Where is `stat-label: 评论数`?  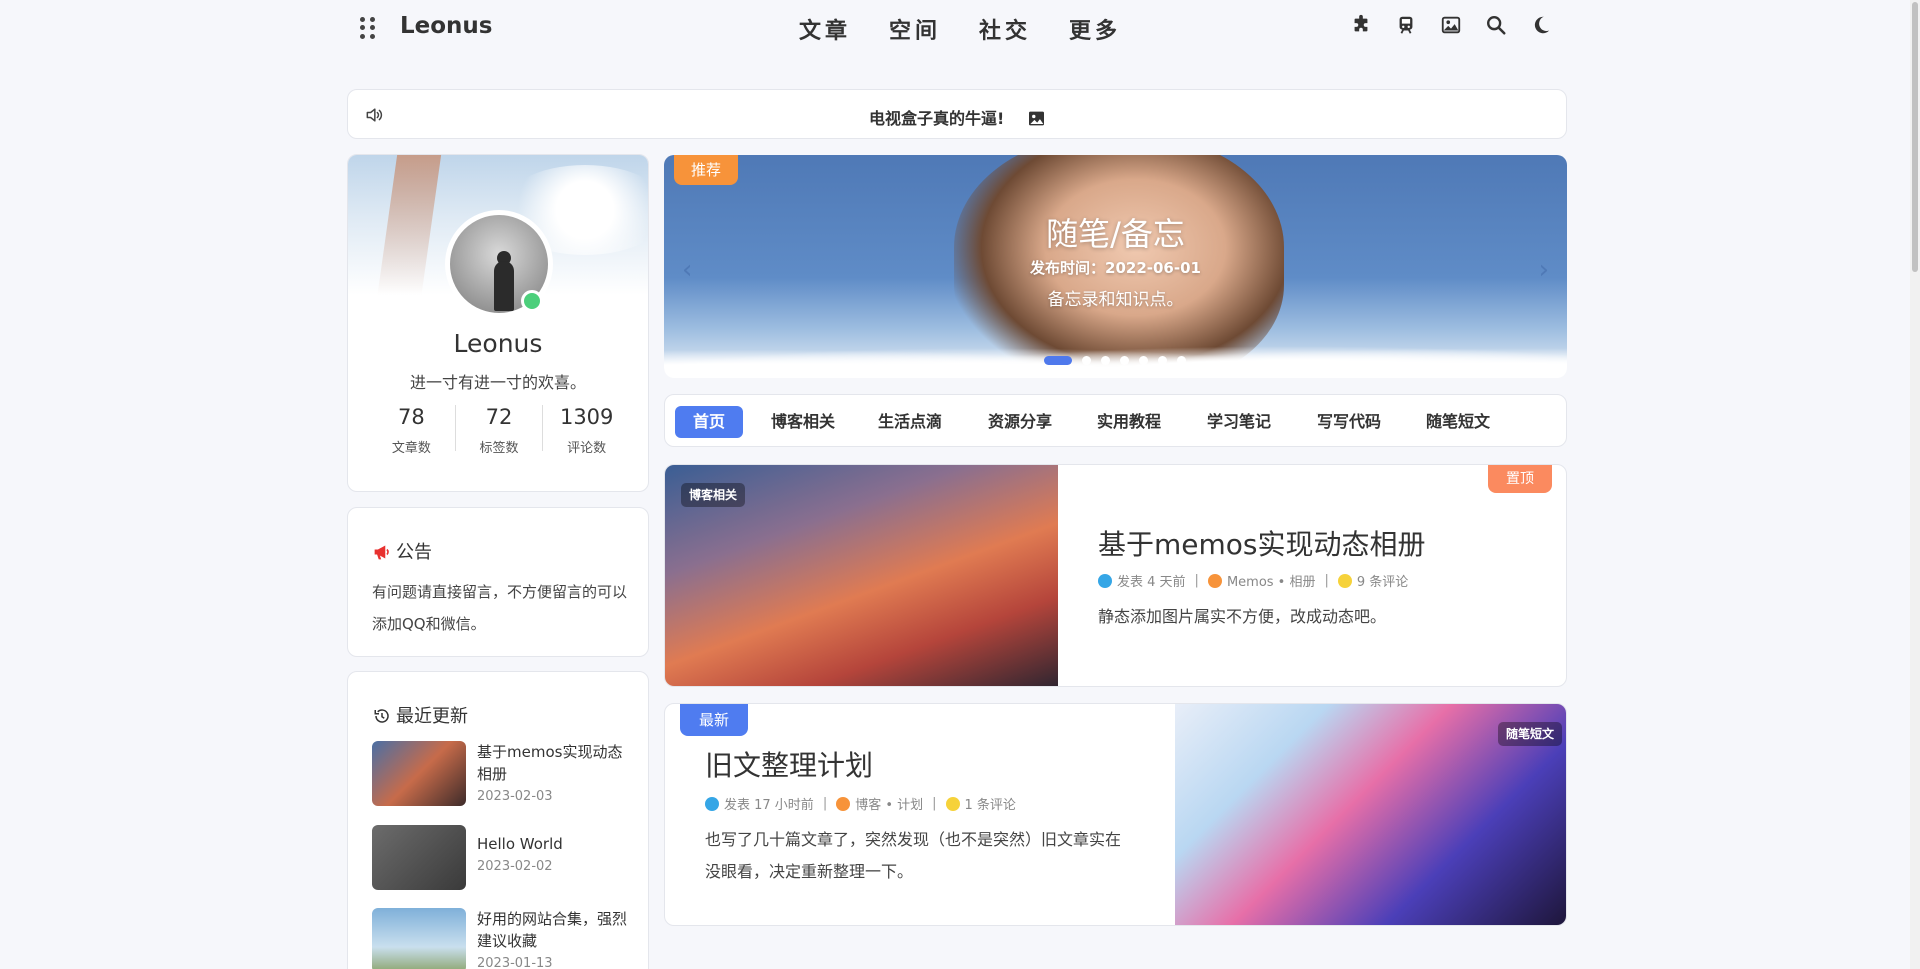 stat-label: 评论数 is located at coordinates (587, 448).